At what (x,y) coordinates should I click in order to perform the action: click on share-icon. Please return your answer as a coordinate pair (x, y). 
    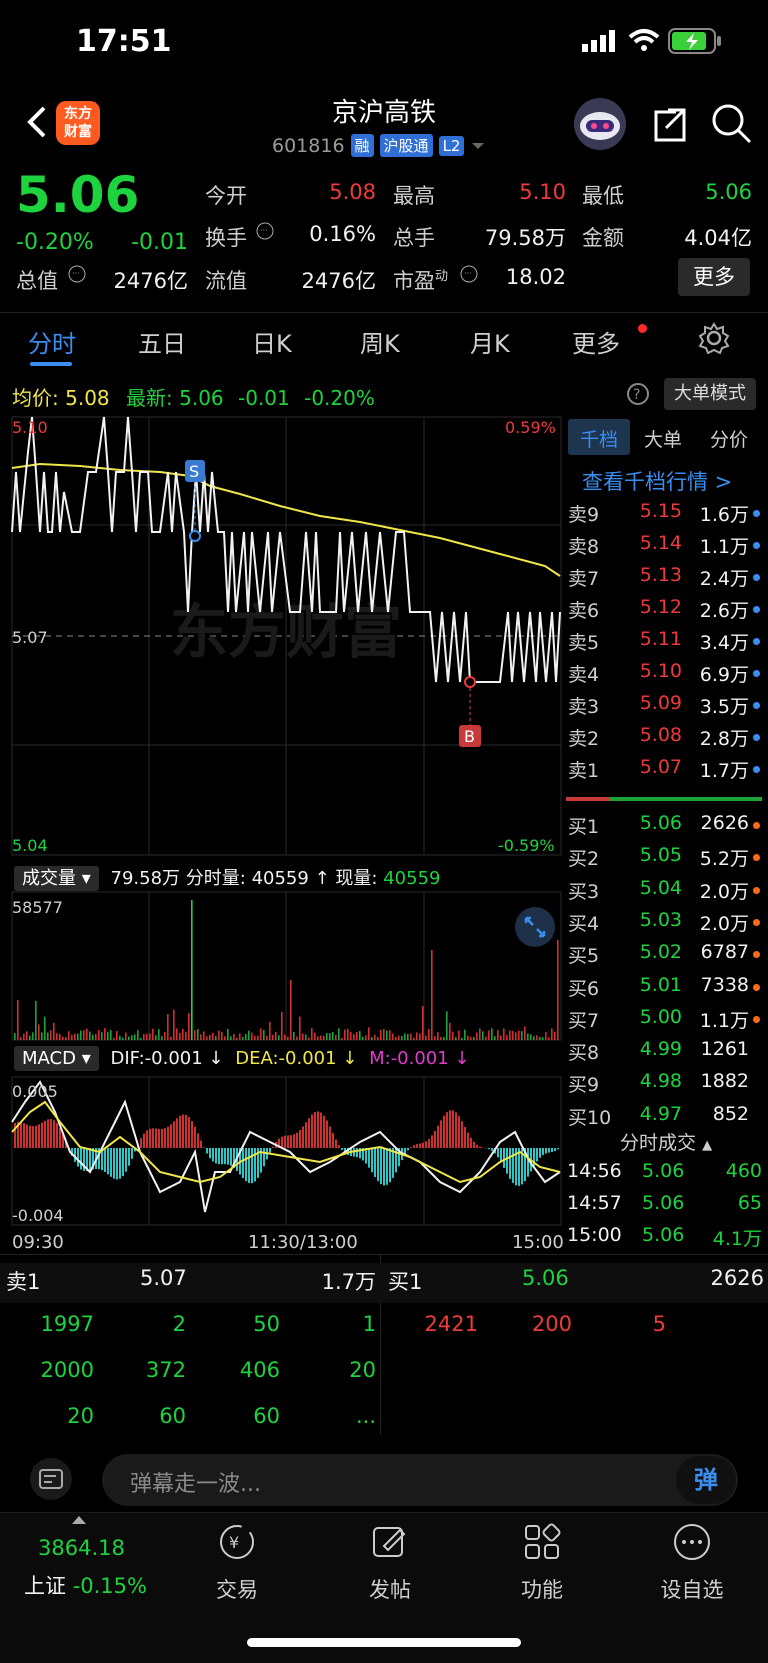
    Looking at the image, I should click on (670, 124).